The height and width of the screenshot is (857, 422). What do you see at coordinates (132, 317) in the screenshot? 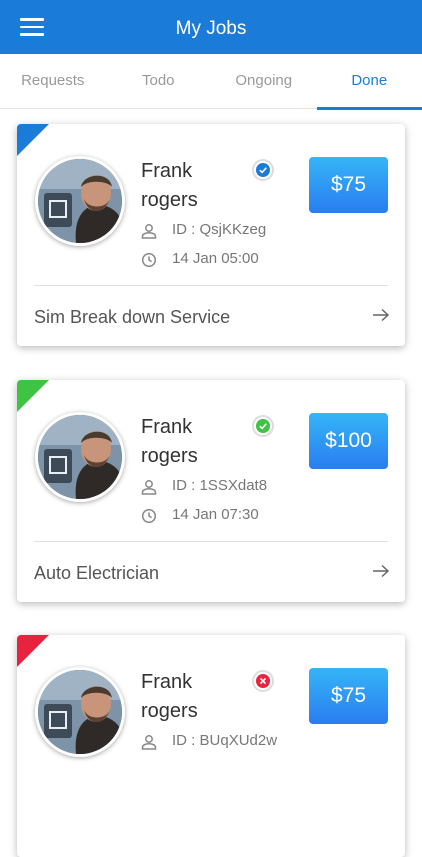
I see `service-name: Sim Break down Service` at bounding box center [132, 317].